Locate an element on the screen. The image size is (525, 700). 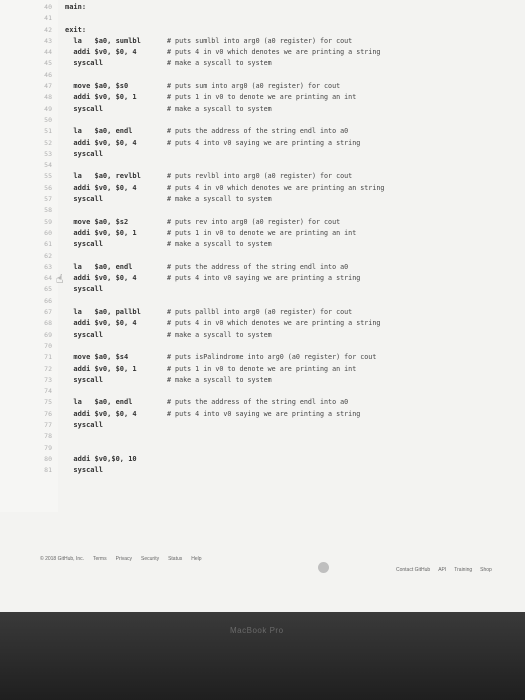
line-number: 70 is located at coordinates (45, 346).